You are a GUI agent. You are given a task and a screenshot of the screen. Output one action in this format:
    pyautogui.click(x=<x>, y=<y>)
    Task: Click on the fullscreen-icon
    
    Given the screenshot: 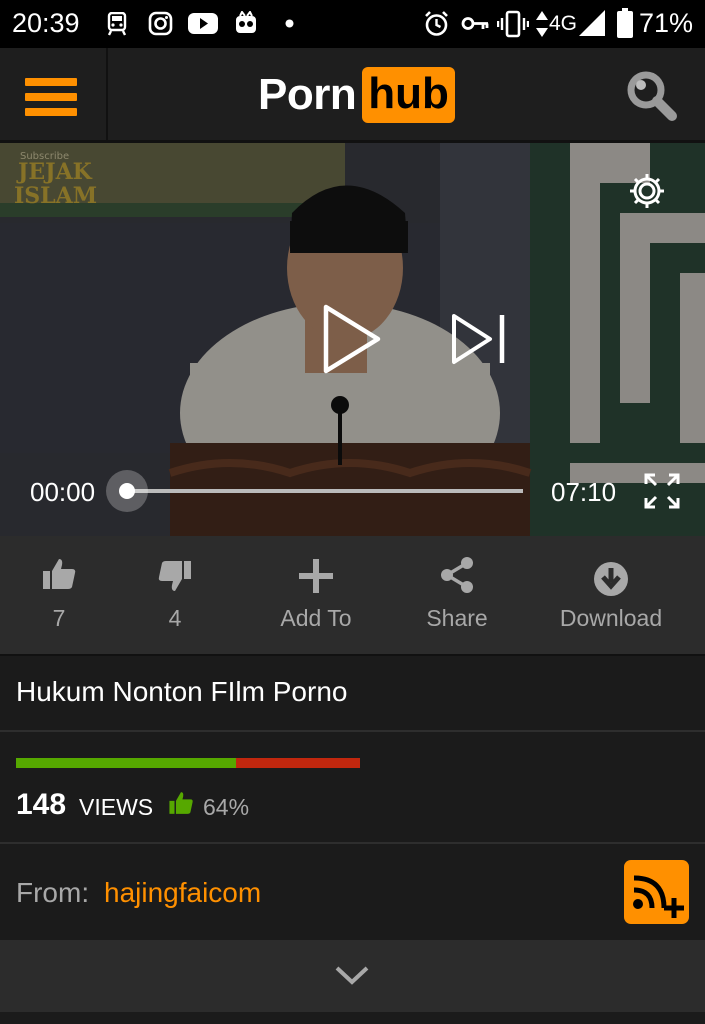 What is the action you would take?
    pyautogui.click(x=662, y=491)
    